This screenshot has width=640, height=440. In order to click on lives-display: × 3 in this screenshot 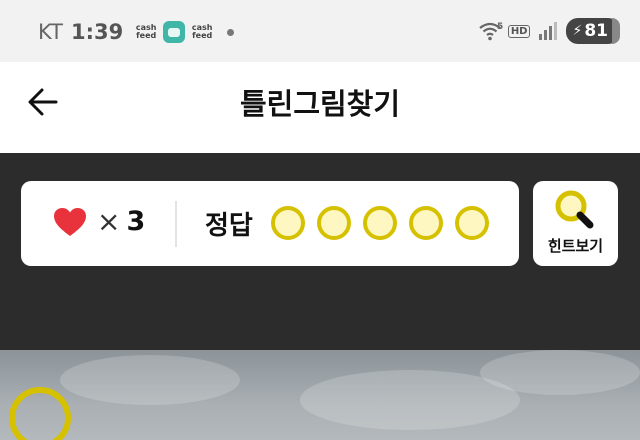, I will do `click(99, 221)`.